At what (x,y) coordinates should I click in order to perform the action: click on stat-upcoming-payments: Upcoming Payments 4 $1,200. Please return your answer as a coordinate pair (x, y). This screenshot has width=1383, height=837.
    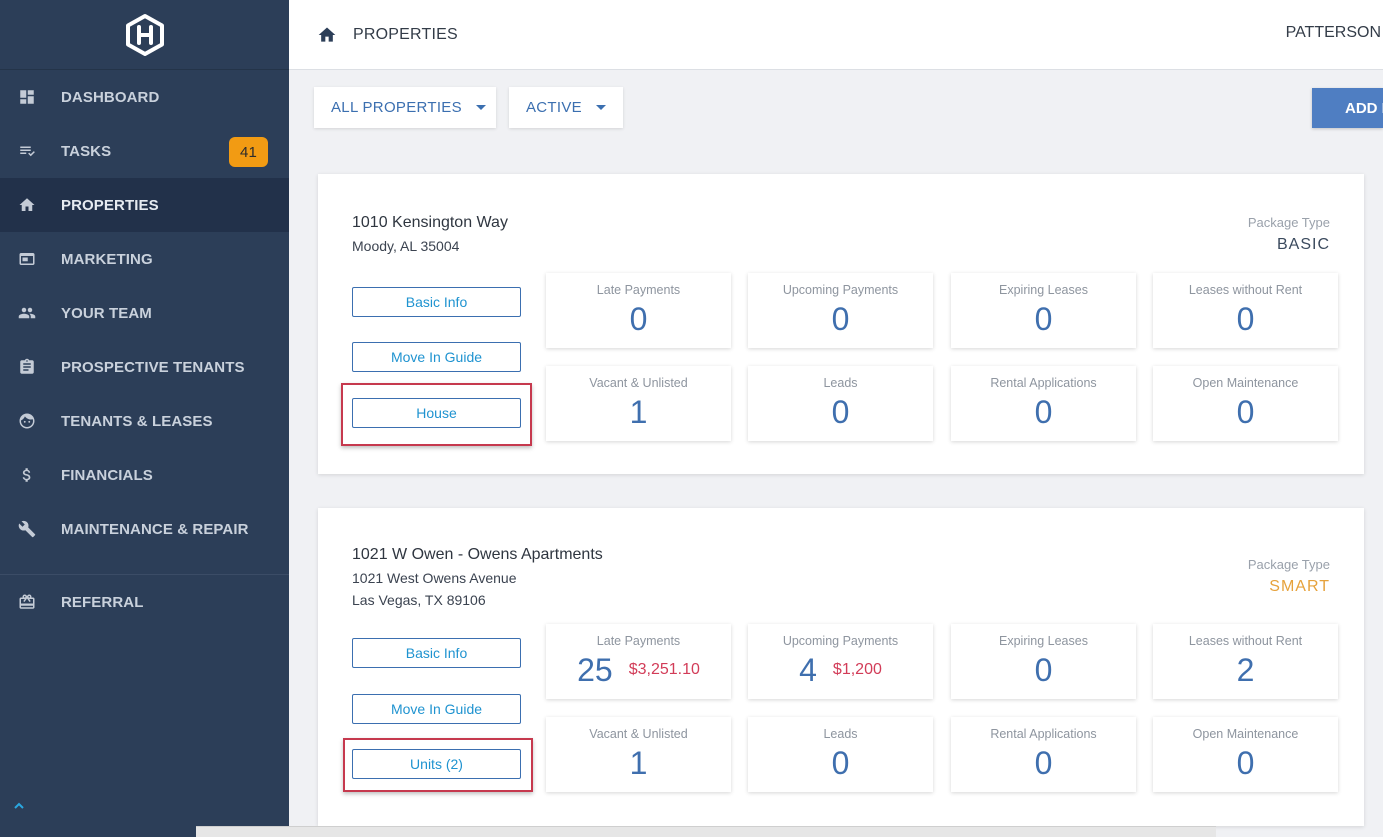
    Looking at the image, I should click on (840, 661).